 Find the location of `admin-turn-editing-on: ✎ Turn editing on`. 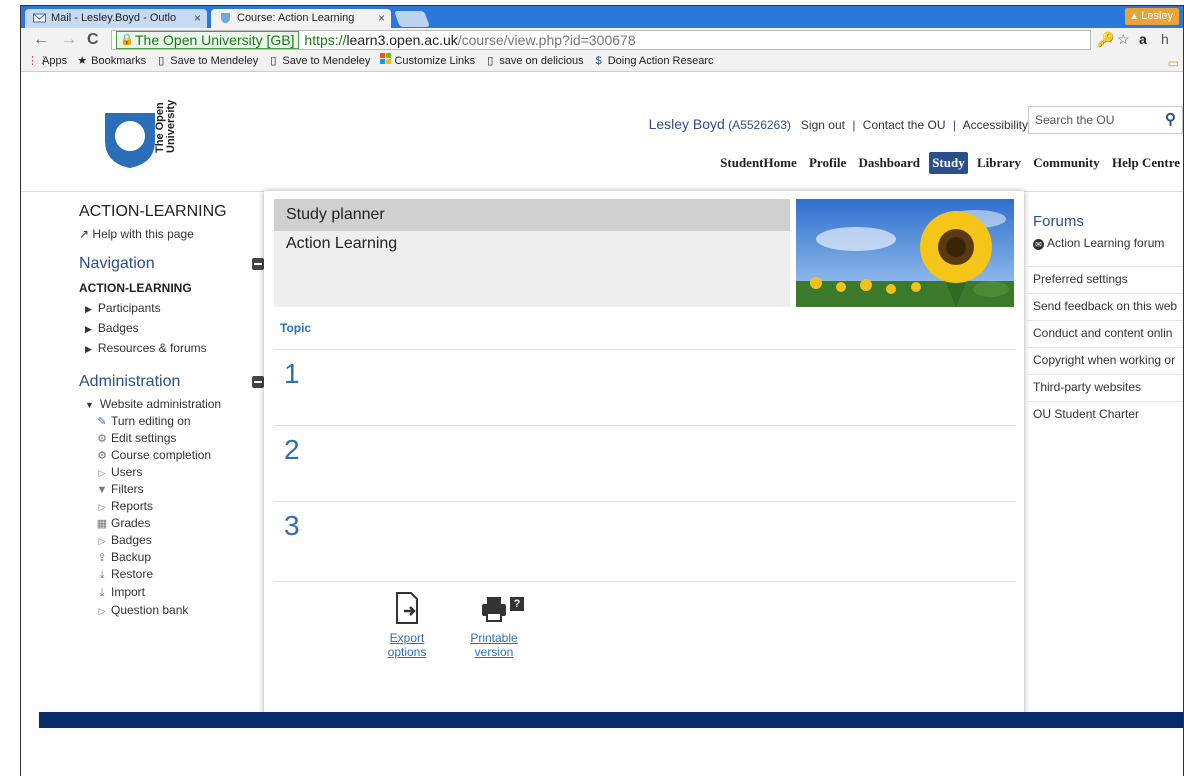

admin-turn-editing-on: ✎ Turn editing on is located at coordinates (171, 421).